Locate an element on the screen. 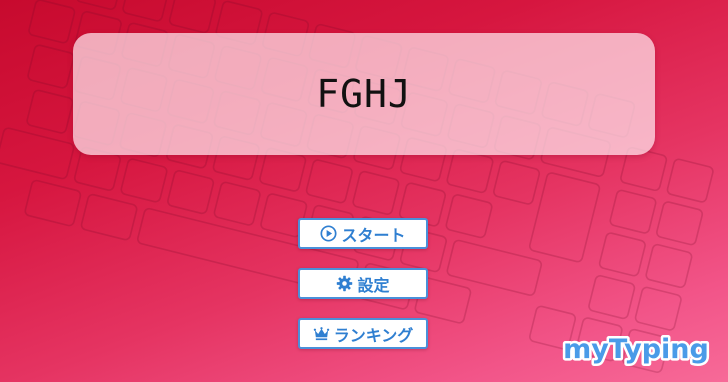 Image resolution: width=728 pixels, height=382 pixels. mytyping-logo: myTyping is located at coordinates (636, 348).